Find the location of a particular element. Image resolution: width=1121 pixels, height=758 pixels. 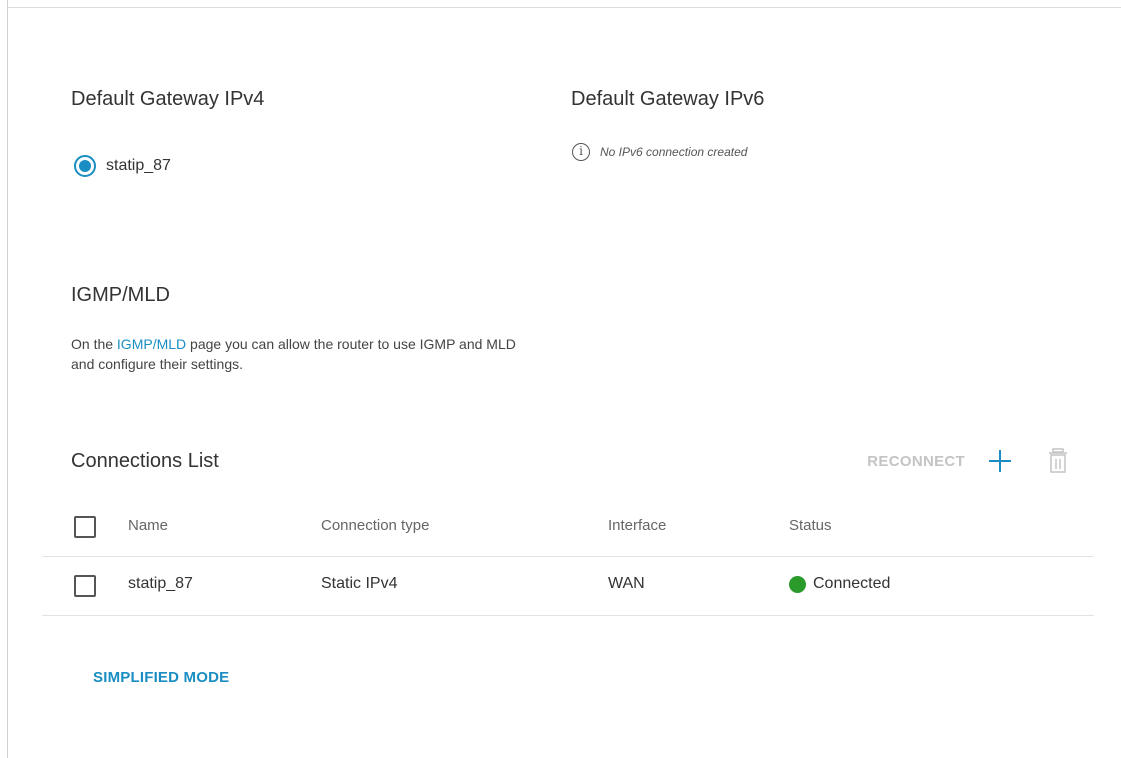

add-connection-plus-icon is located at coordinates (1000, 461).